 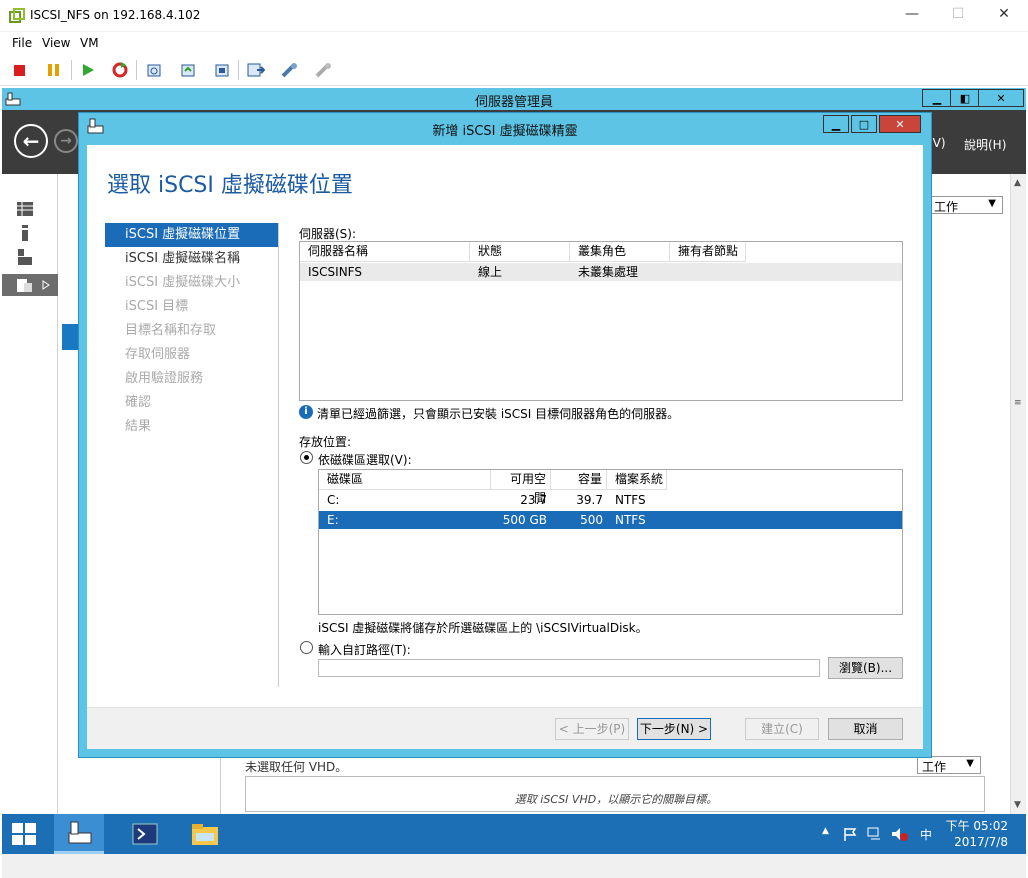 I want to click on taskbar-file-explorer, so click(x=205, y=834).